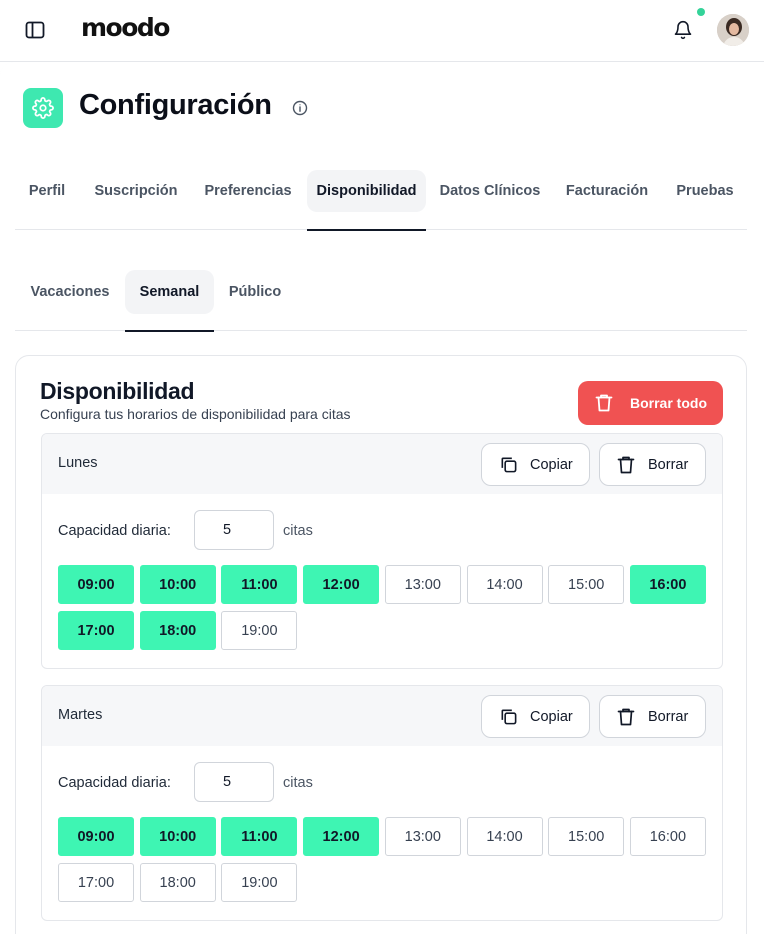 The width and height of the screenshot is (764, 934). I want to click on clear-all-button: Borrar todo, so click(650, 403).